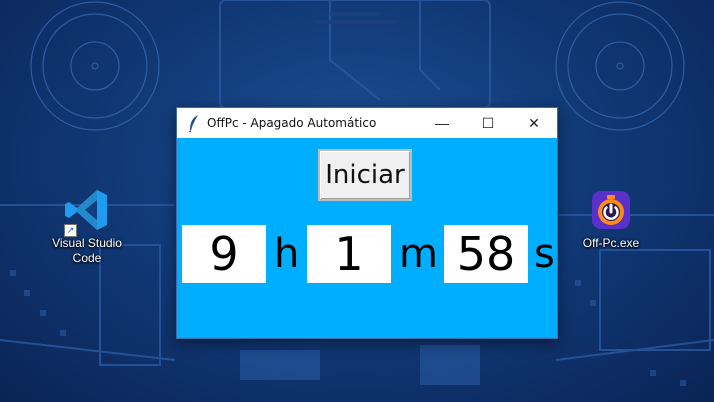 The width and height of the screenshot is (714, 402). What do you see at coordinates (87, 226) in the screenshot?
I see `desktop-icon-vscode: ↗ Visual Studio Code` at bounding box center [87, 226].